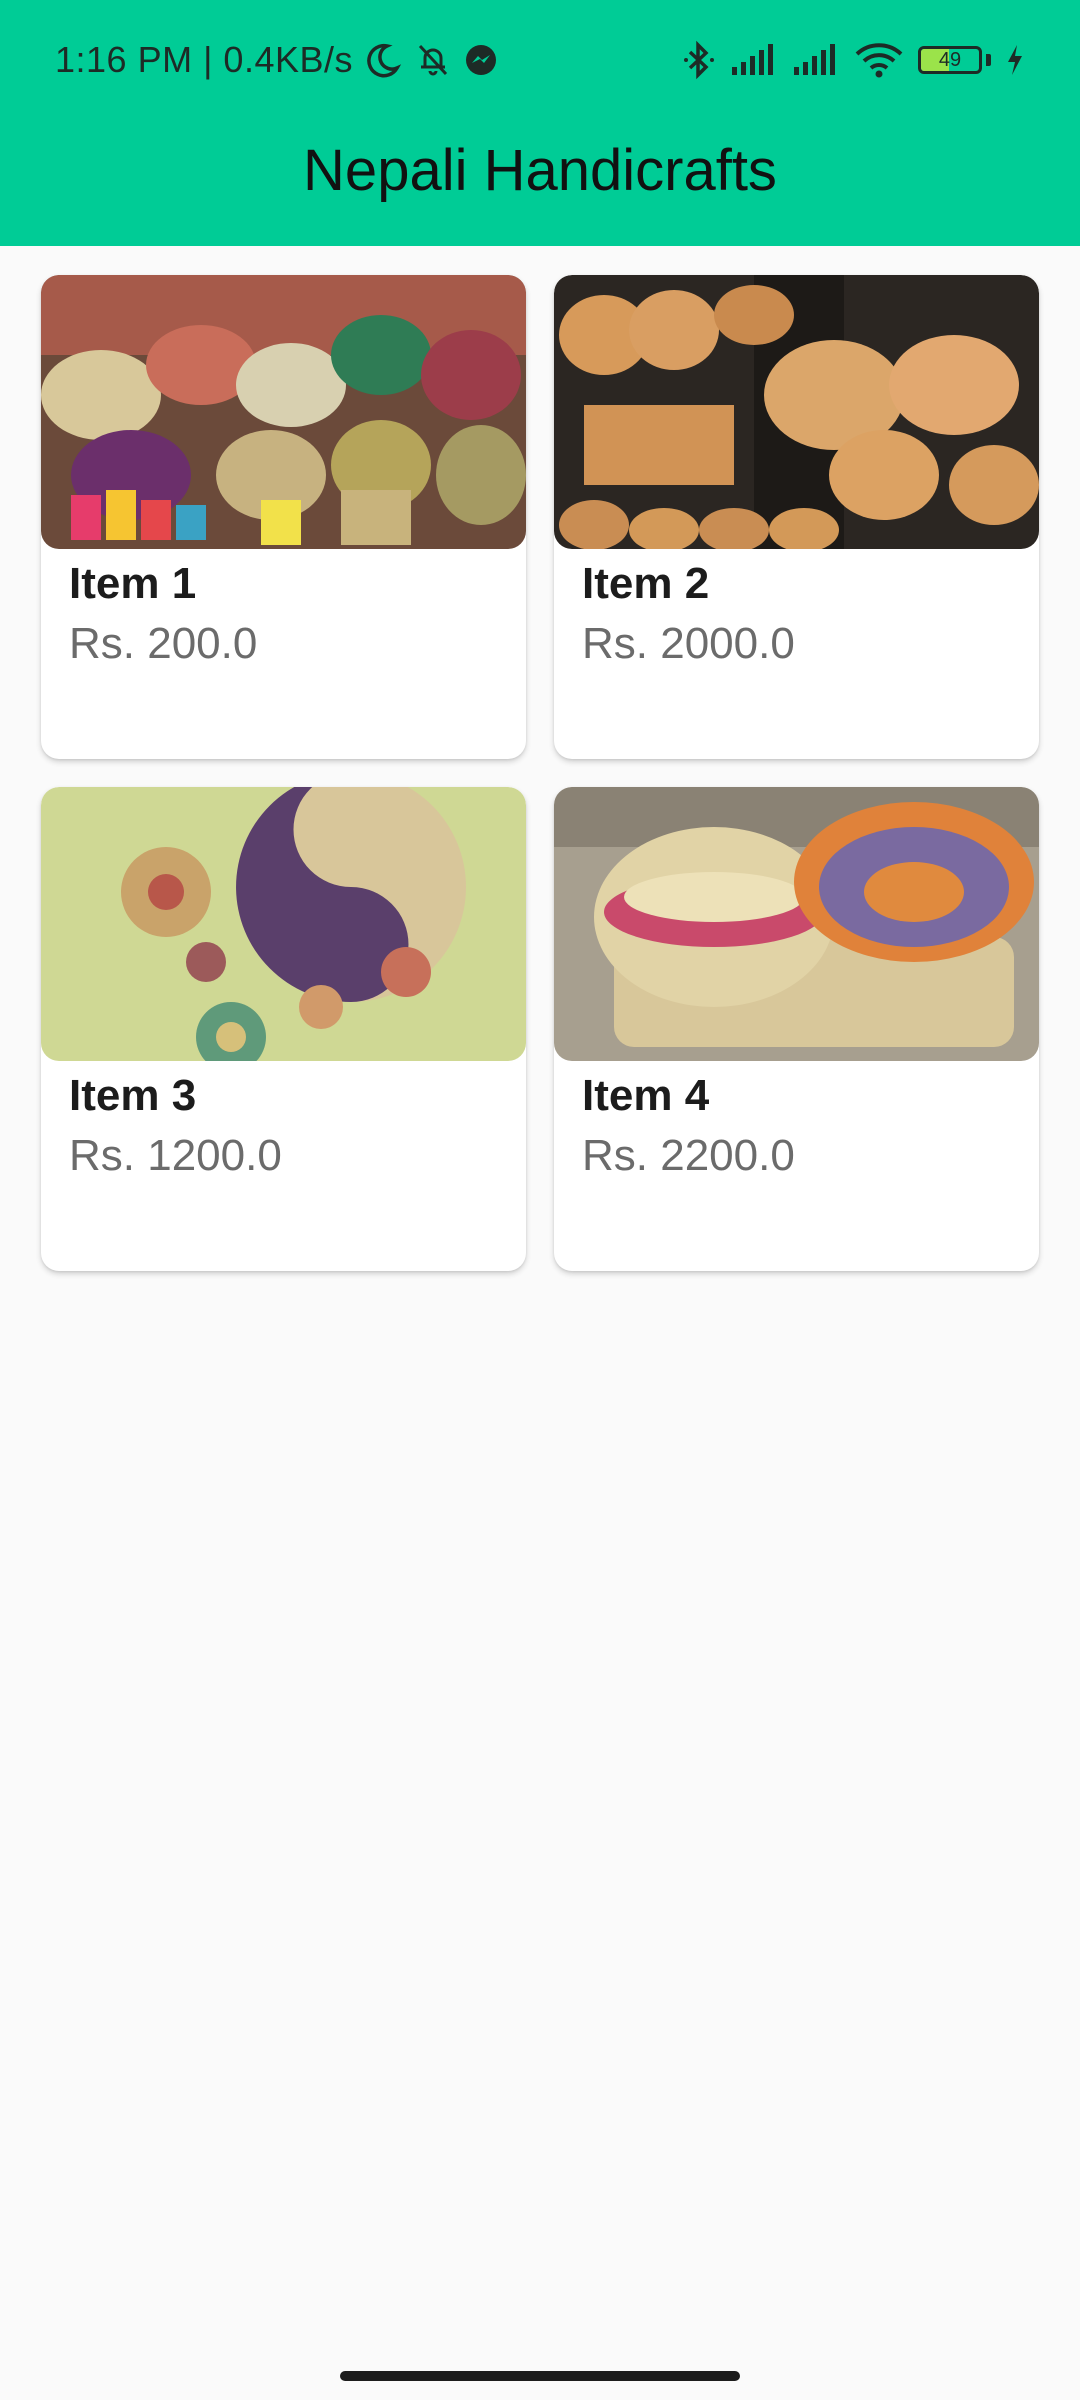  I want to click on item-price: Rs. 1200.0, so click(175, 1155).